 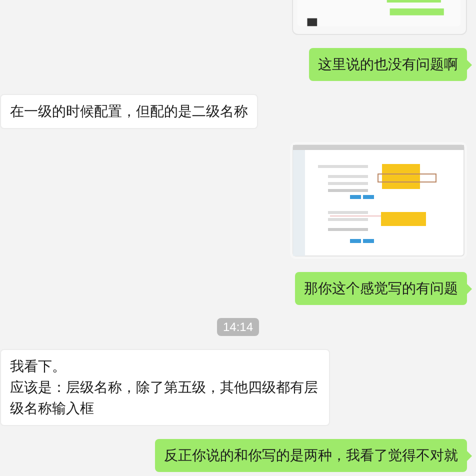 I want to click on message-bubble: 我看下。 应该是：层级名称，除了第五级，其他四级都有层级名称输入框, so click(x=165, y=387).